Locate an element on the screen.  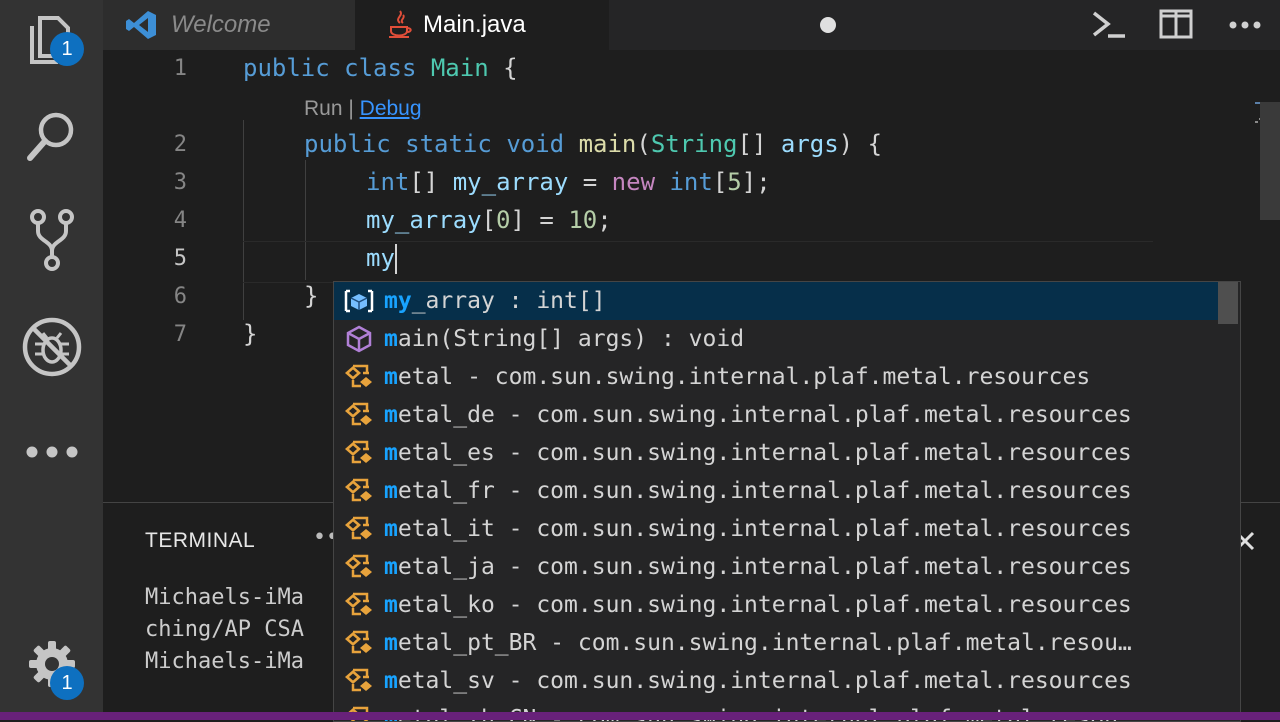
line-number: 1 is located at coordinates (180, 68).